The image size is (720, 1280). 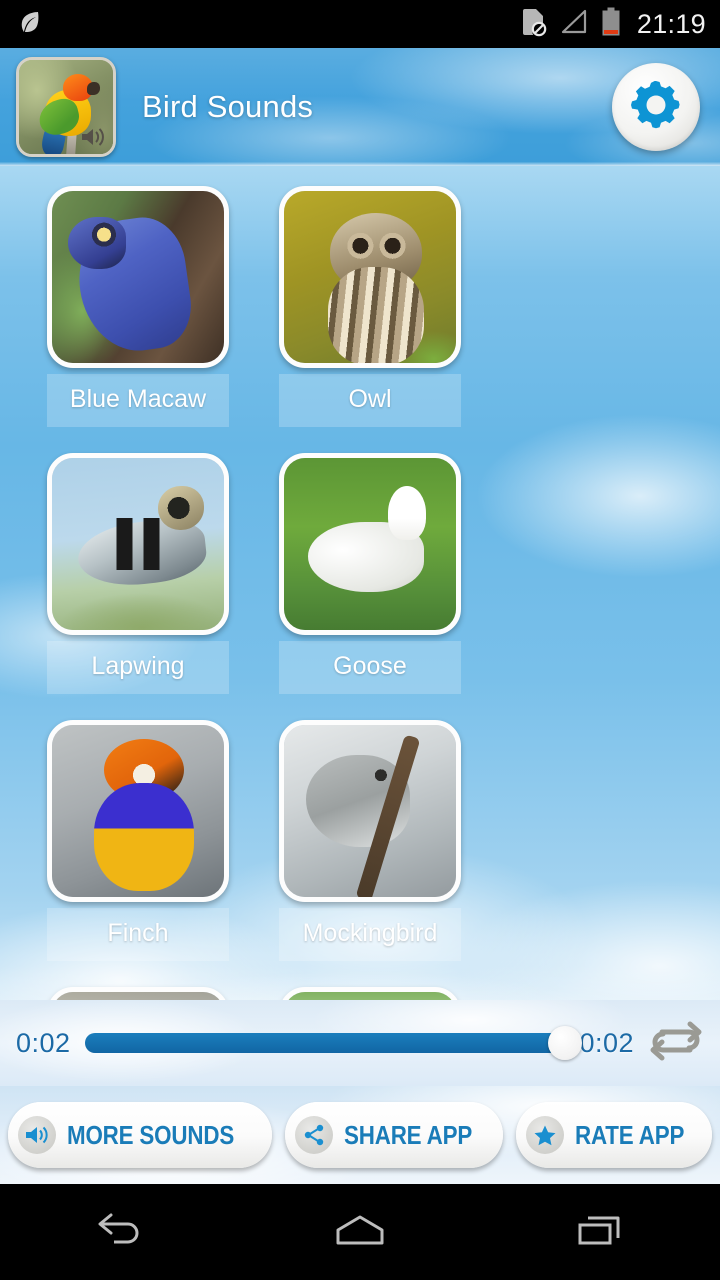 I want to click on gear-icon, so click(x=656, y=107).